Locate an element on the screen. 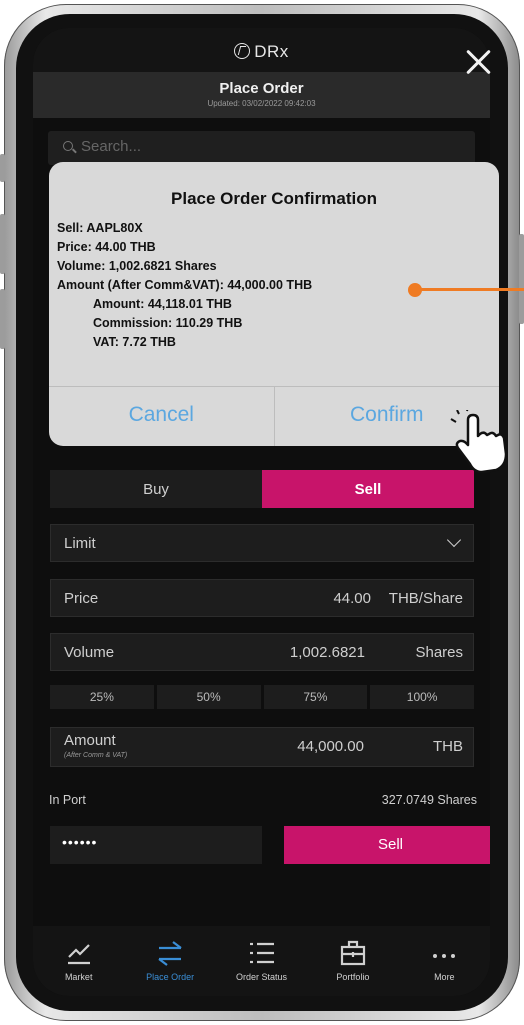  amount-unit: THB is located at coordinates (448, 746).